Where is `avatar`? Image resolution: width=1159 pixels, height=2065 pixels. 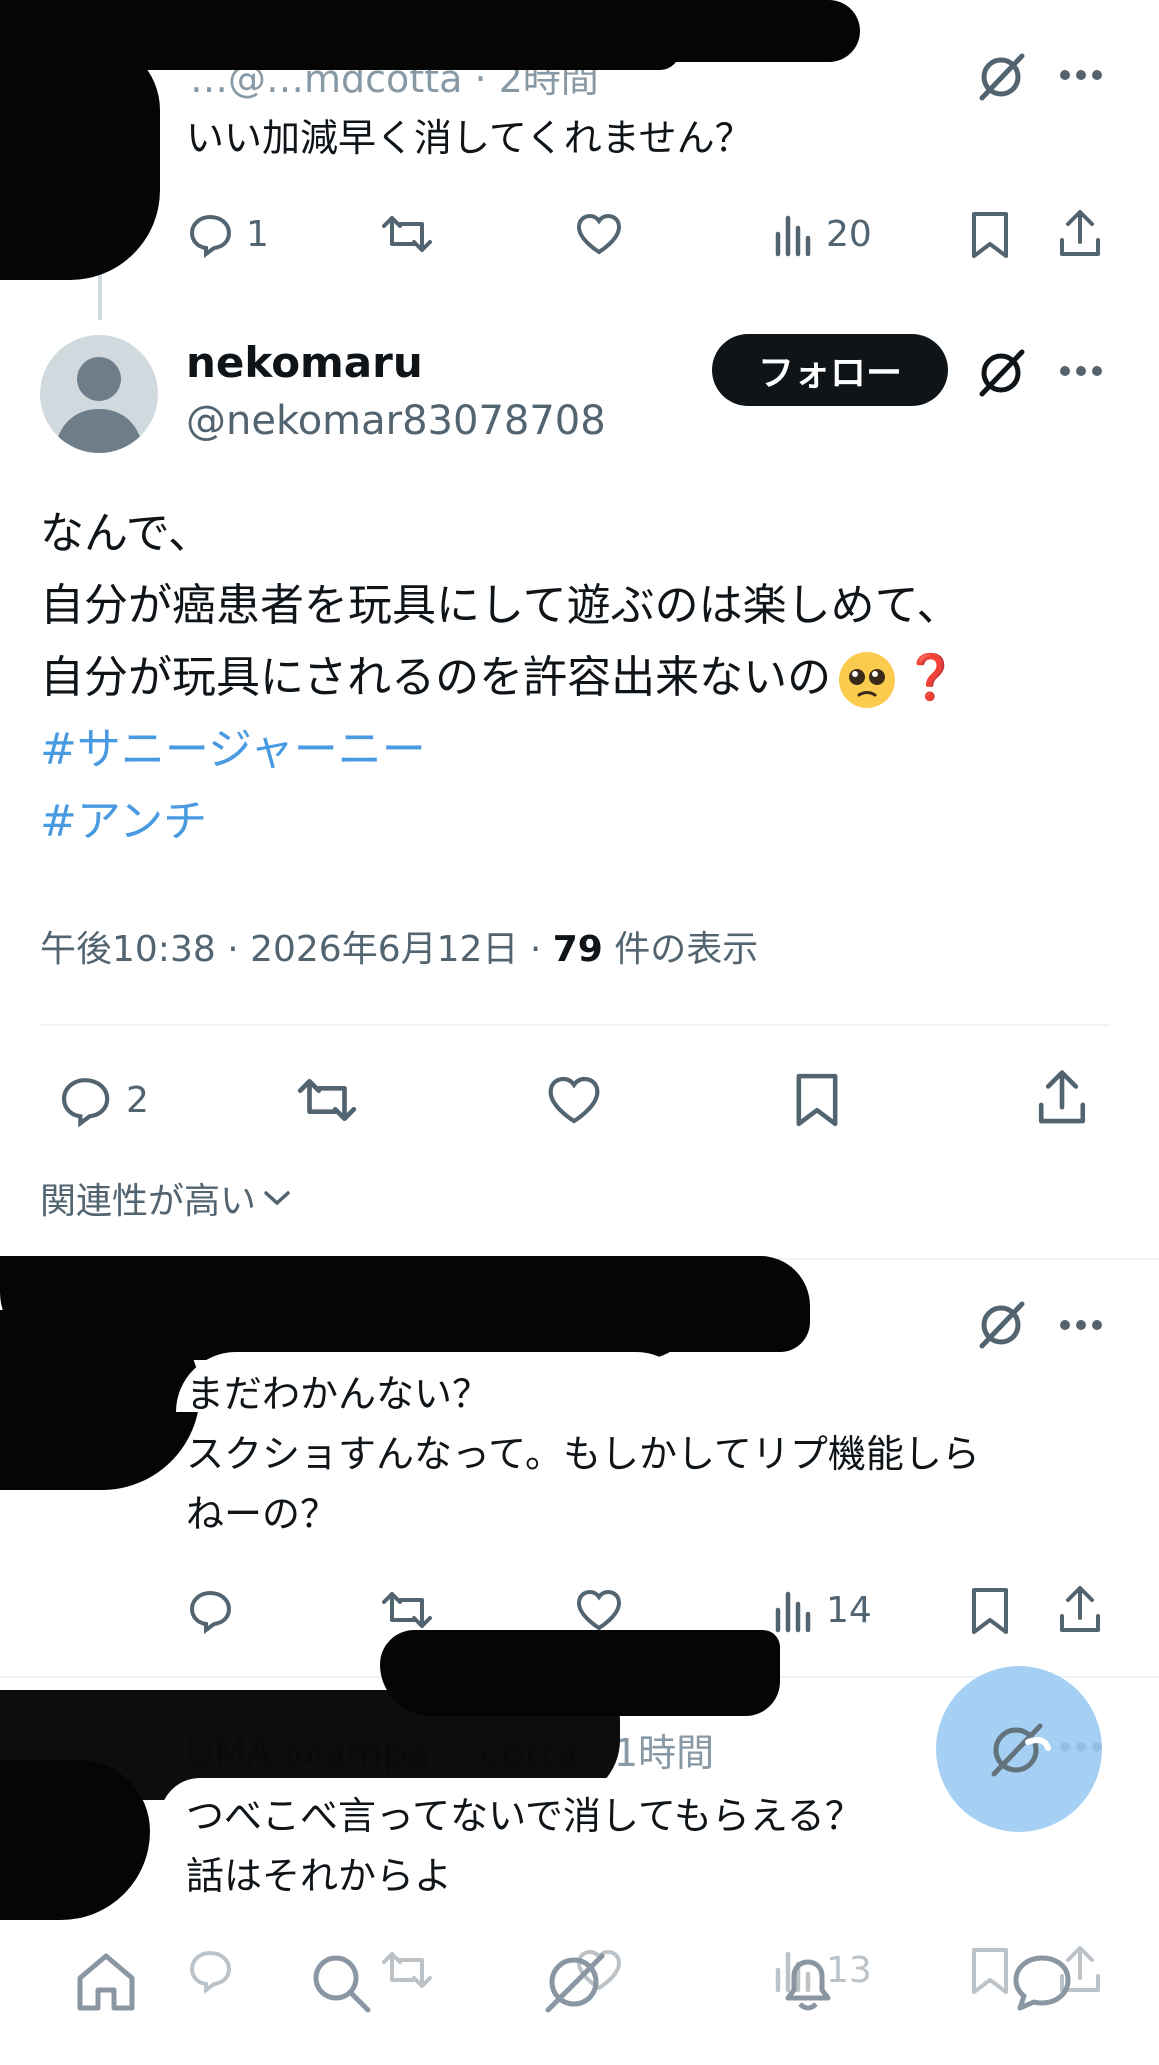
avatar is located at coordinates (99, 394).